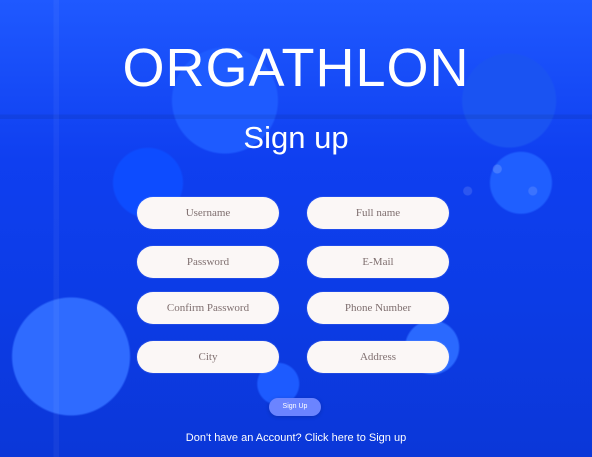 The image size is (592, 457). What do you see at coordinates (208, 262) in the screenshot?
I see `password-input` at bounding box center [208, 262].